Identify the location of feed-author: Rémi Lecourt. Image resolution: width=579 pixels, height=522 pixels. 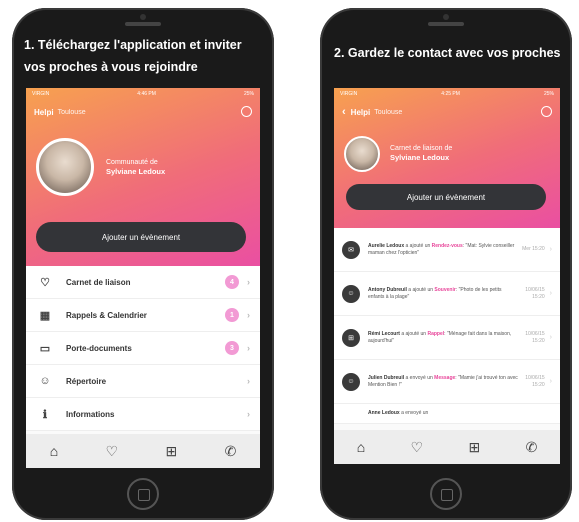
(384, 334).